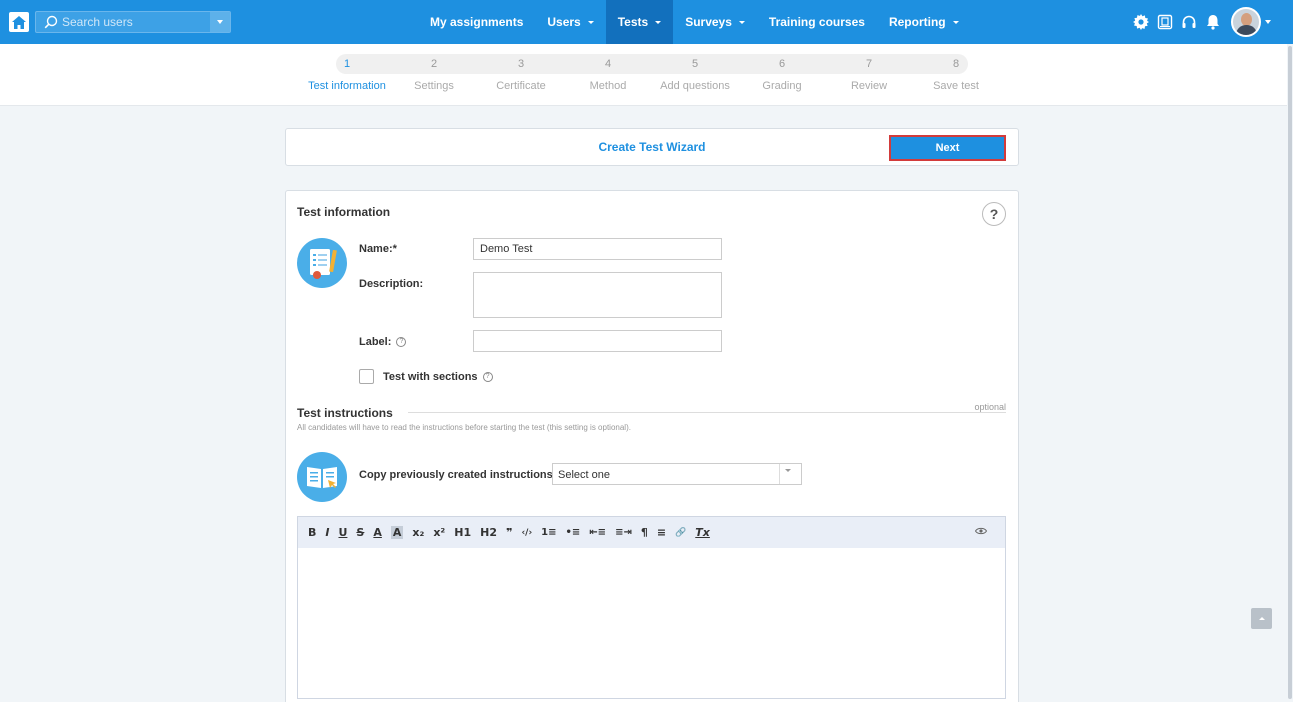 The height and width of the screenshot is (702, 1293). I want to click on heading-1-button: H1, so click(462, 532).